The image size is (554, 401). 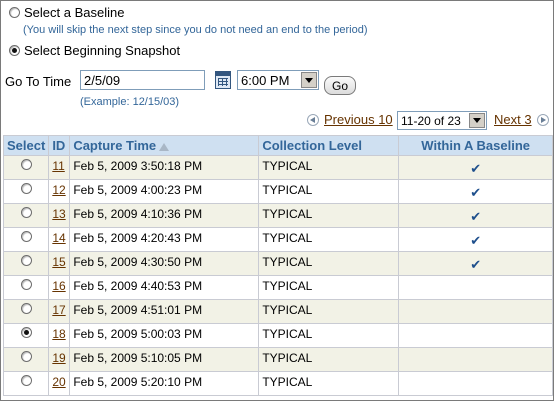 What do you see at coordinates (277, 167) in the screenshot?
I see `table-row: 11 Feb 5, 2009 3:50:18 PM TYPICAL ✔` at bounding box center [277, 167].